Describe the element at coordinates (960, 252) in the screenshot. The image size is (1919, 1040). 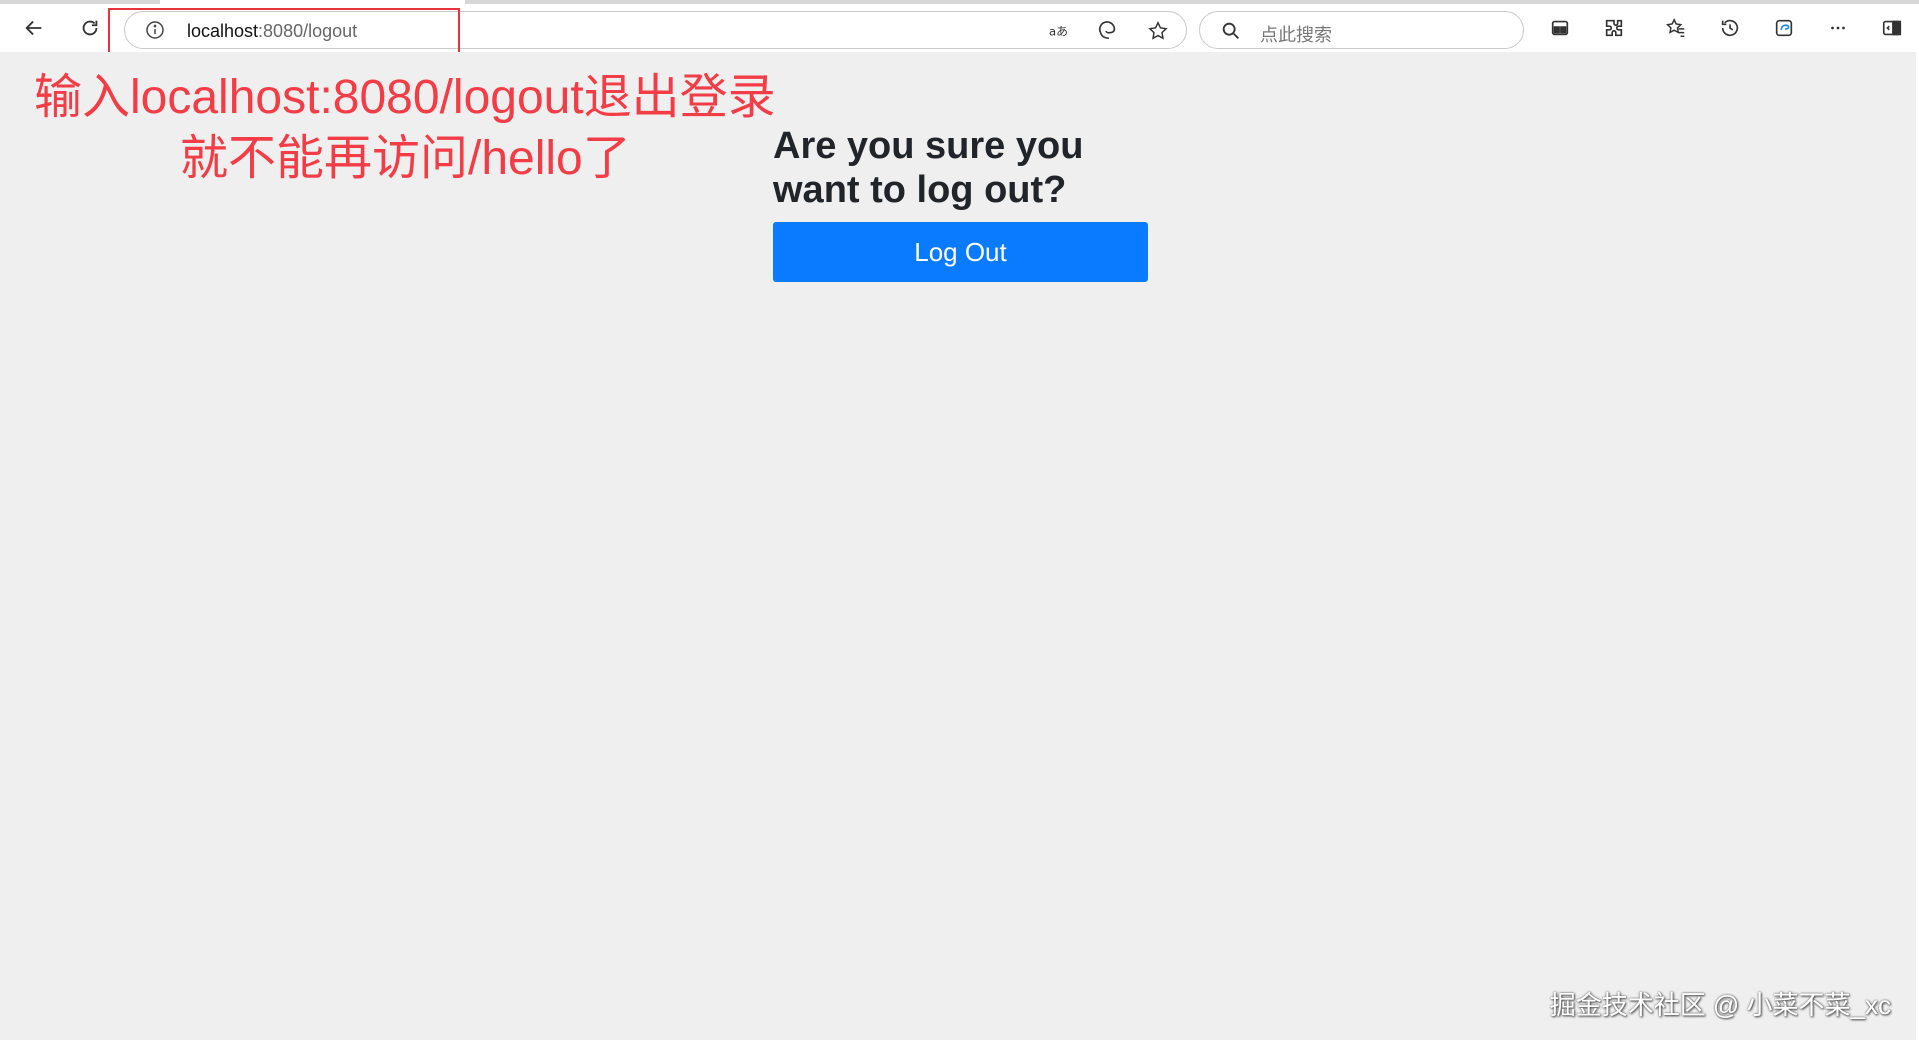
I see `log-out-button: Log Out` at that location.